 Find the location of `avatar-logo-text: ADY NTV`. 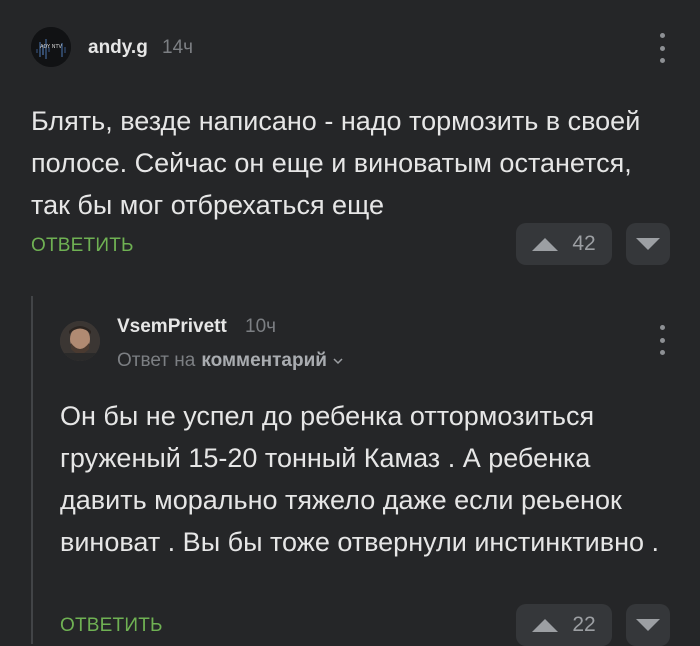

avatar-logo-text: ADY NTV is located at coordinates (51, 47).